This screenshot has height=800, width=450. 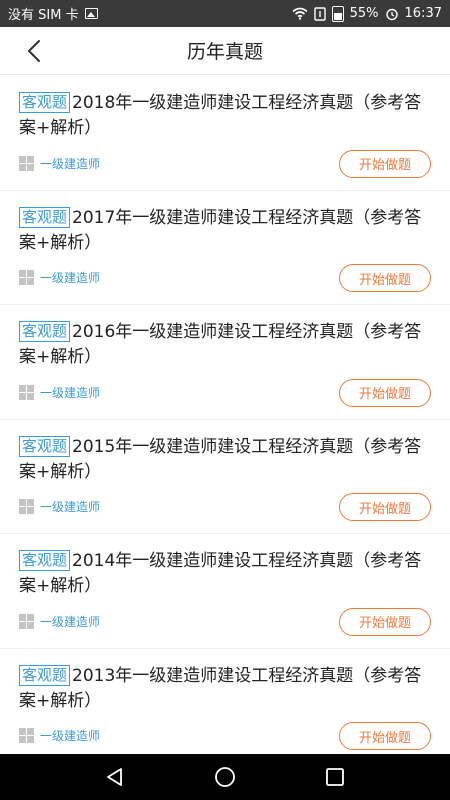 I want to click on item-title-text: 2013年一级建造师建设工程经济真题（参考答案+解析）, so click(x=220, y=688).